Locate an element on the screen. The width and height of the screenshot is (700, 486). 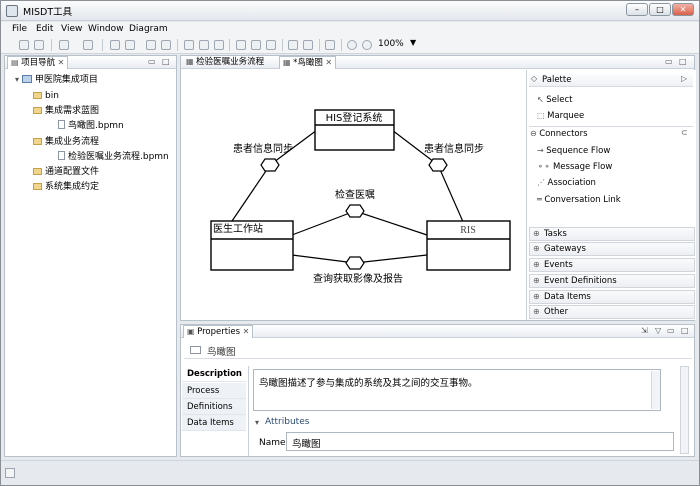
palette-drawer-gateways: ⊕ Gateways is located at coordinates (612, 249).